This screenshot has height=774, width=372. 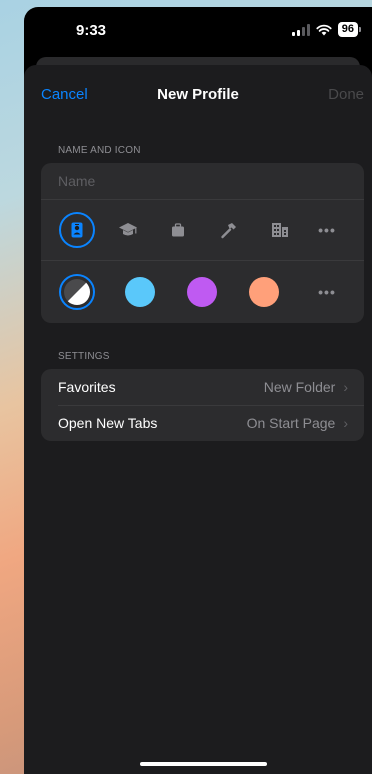 What do you see at coordinates (291, 423) in the screenshot?
I see `row-value: On Start Page` at bounding box center [291, 423].